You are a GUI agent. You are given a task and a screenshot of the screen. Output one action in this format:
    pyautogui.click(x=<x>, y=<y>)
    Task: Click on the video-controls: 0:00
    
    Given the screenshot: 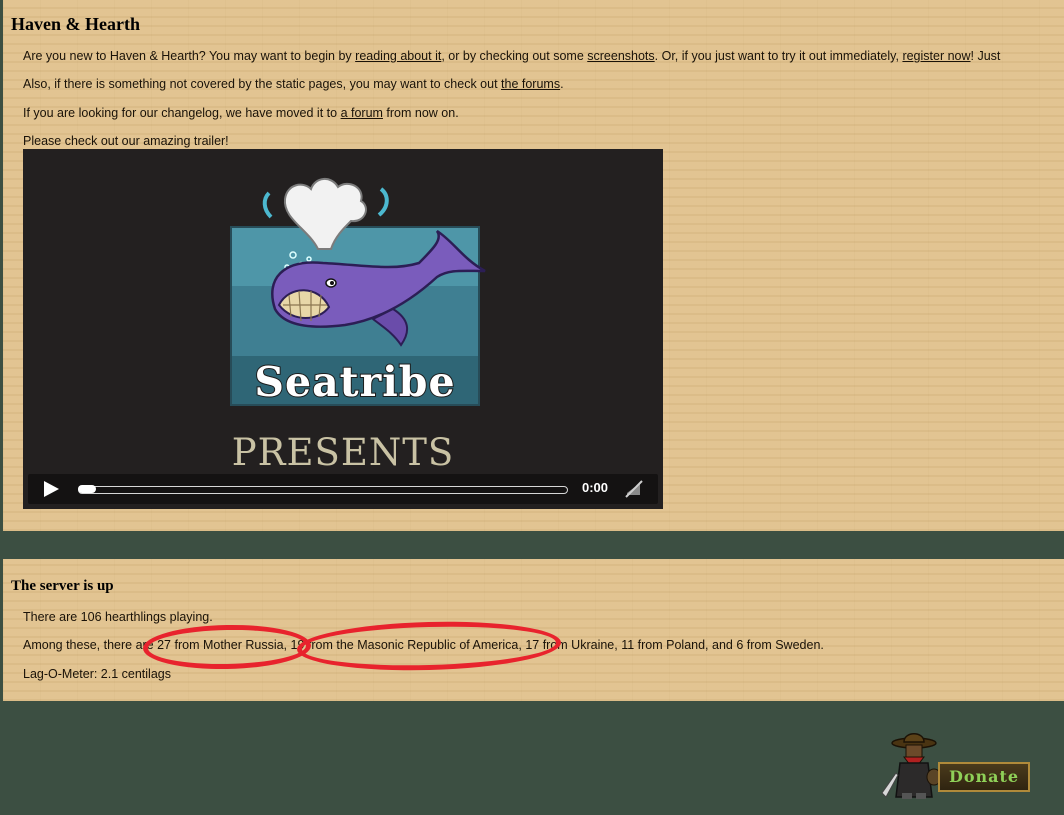 What is the action you would take?
    pyautogui.click(x=343, y=489)
    